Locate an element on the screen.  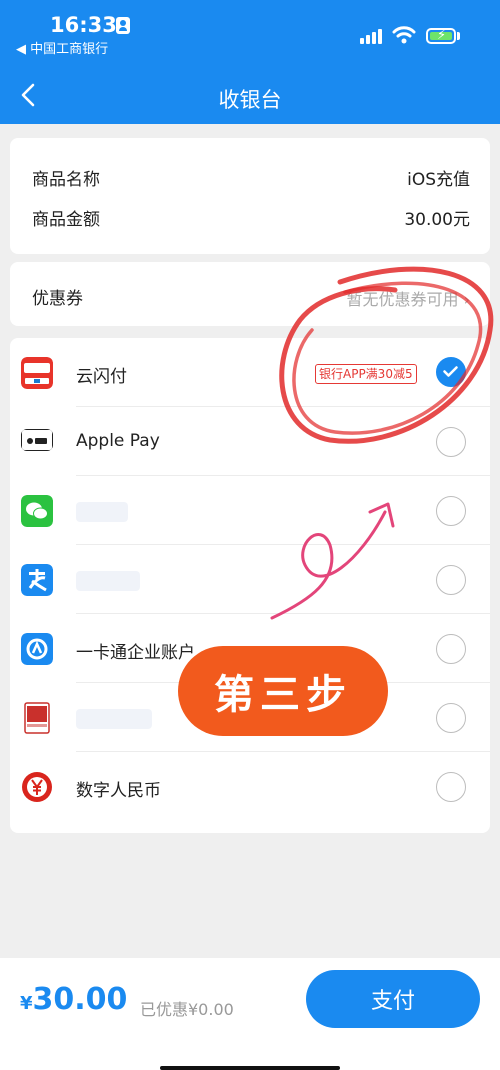
home-indicator is located at coordinates (250, 1068).